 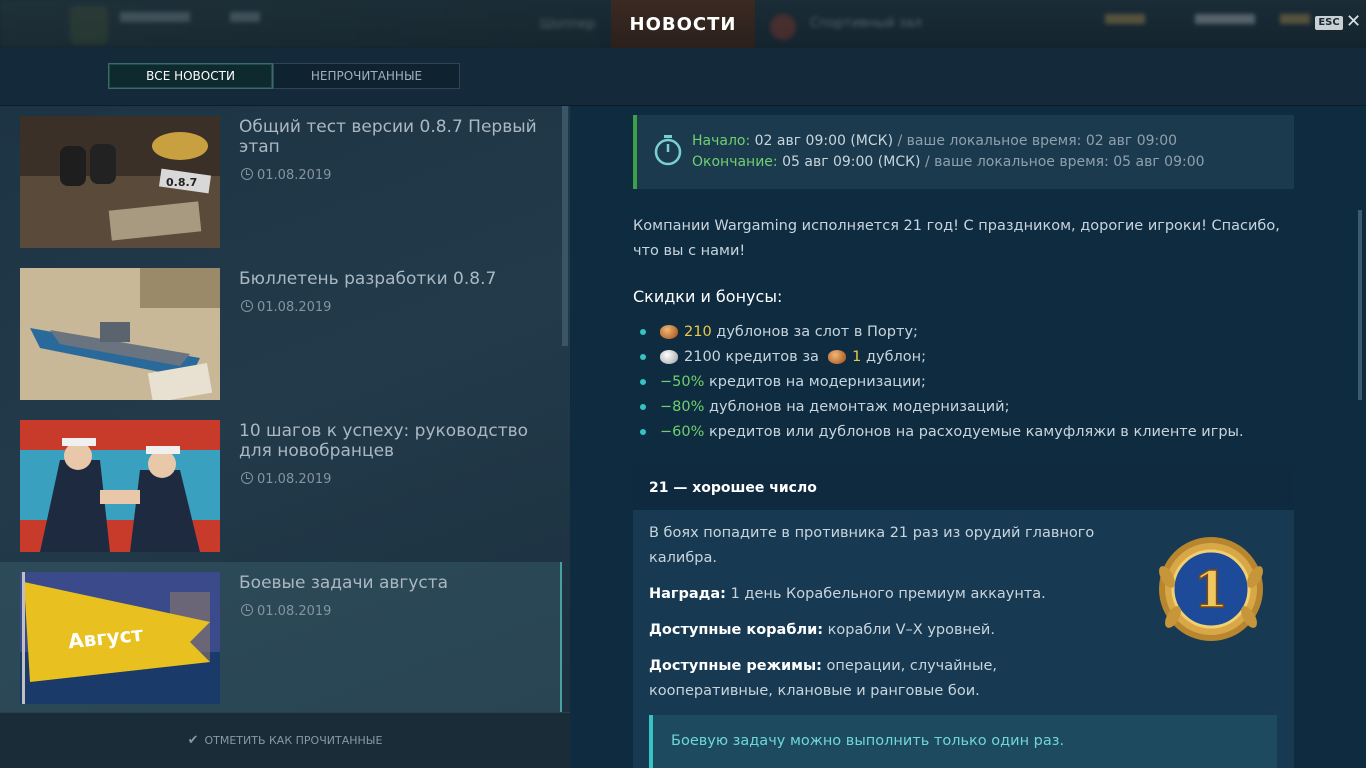 I want to click on version-badge-text: 0.8.7, so click(x=181, y=182).